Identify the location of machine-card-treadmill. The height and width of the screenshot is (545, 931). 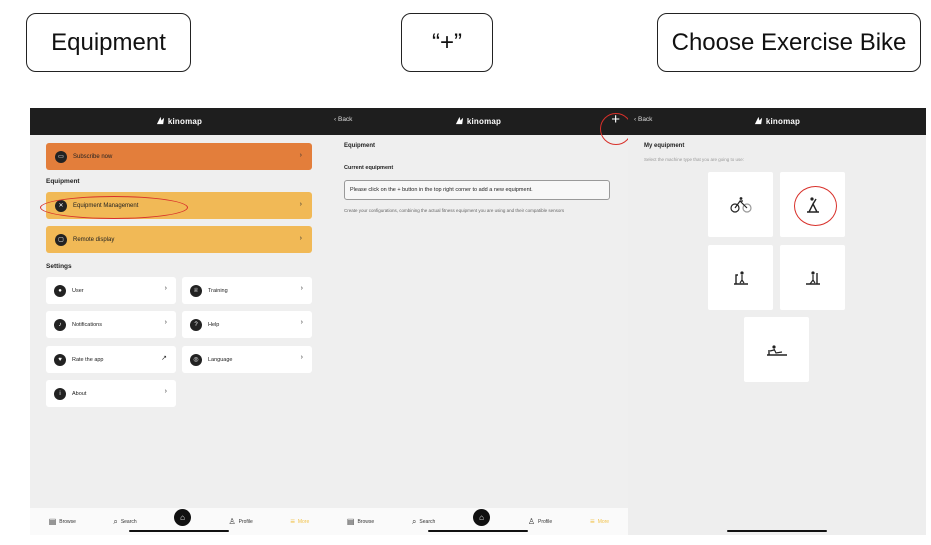
(740, 277).